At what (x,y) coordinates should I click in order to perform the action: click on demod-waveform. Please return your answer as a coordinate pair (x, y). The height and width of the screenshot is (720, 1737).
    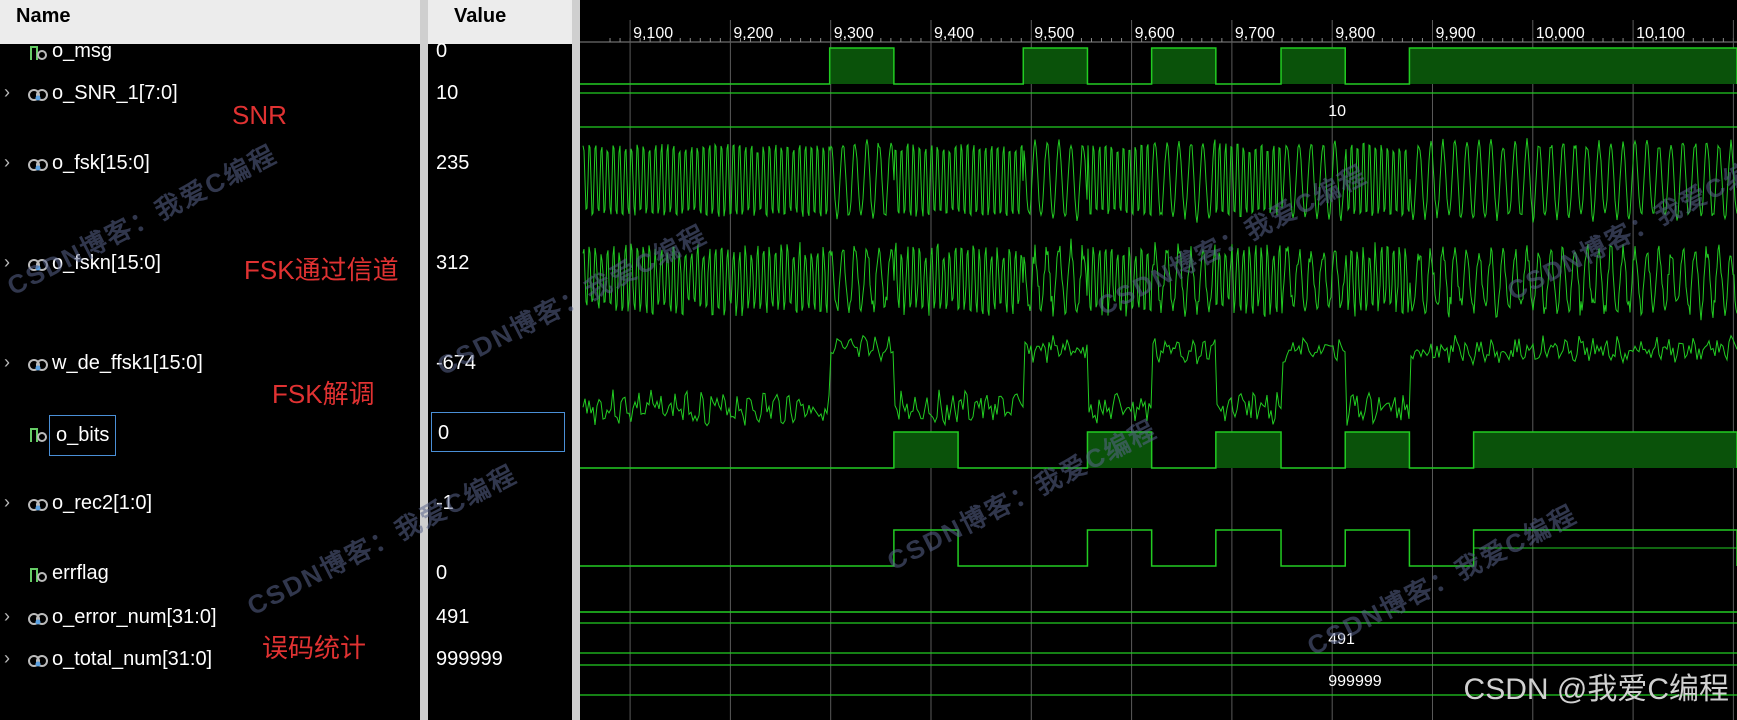
    Looking at the image, I should click on (1159, 380).